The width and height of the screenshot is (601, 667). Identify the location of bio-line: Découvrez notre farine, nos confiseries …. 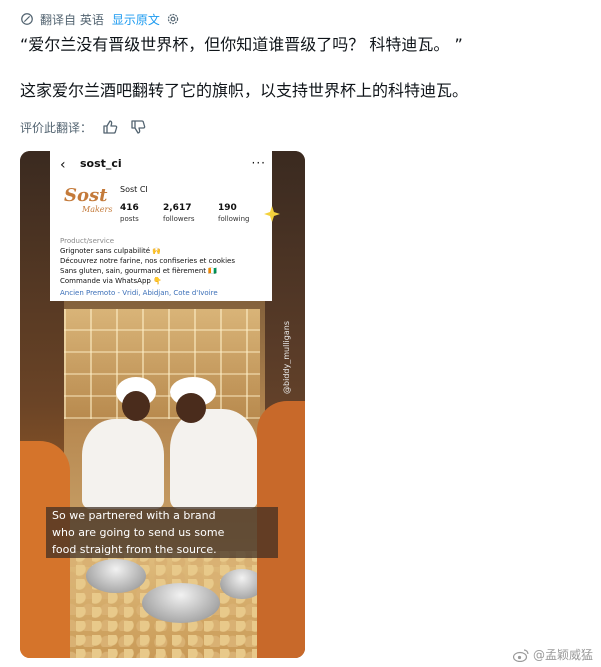
(147, 261).